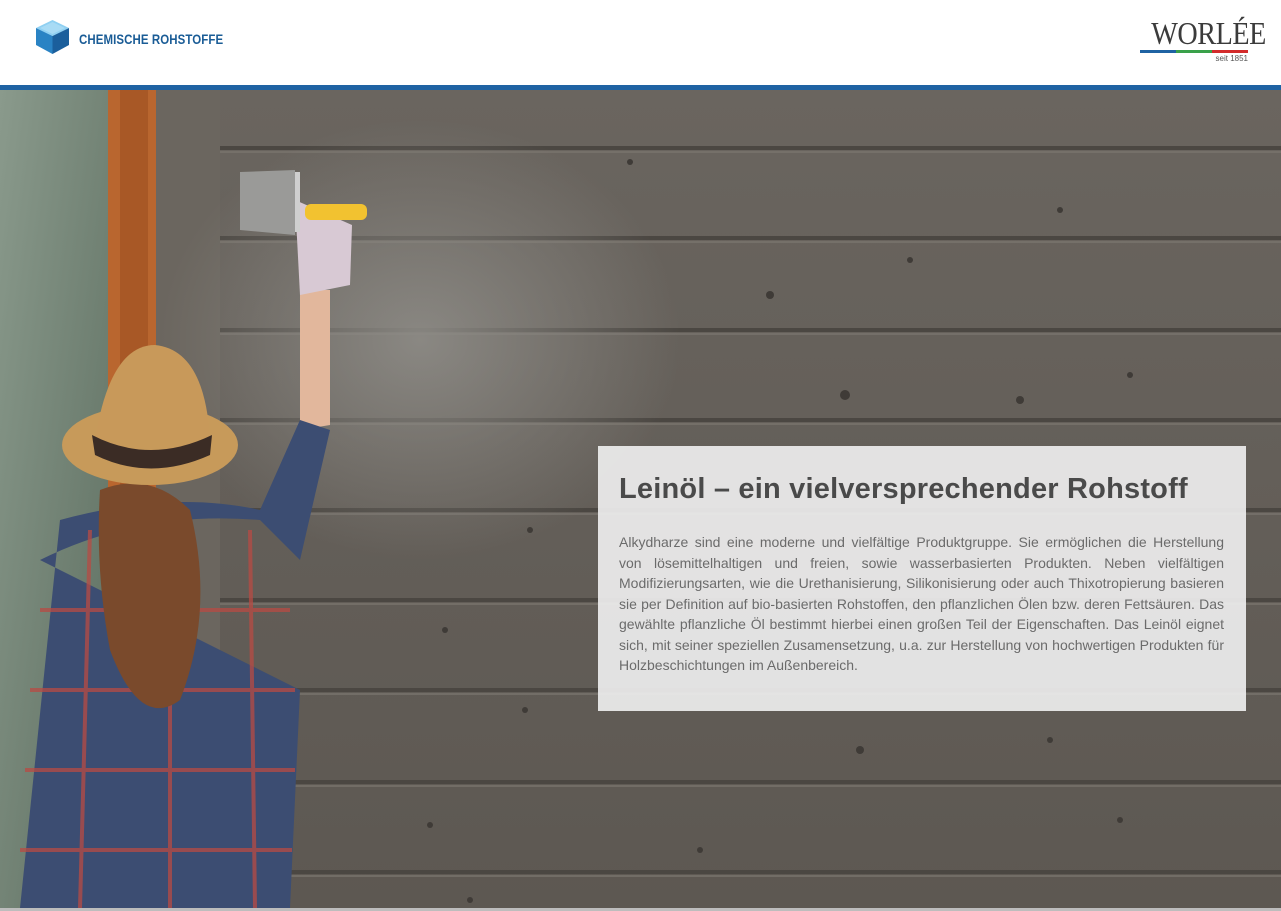 This screenshot has width=1281, height=911. I want to click on worlee-logo: WORLÉE seit 1851, so click(1202, 40).